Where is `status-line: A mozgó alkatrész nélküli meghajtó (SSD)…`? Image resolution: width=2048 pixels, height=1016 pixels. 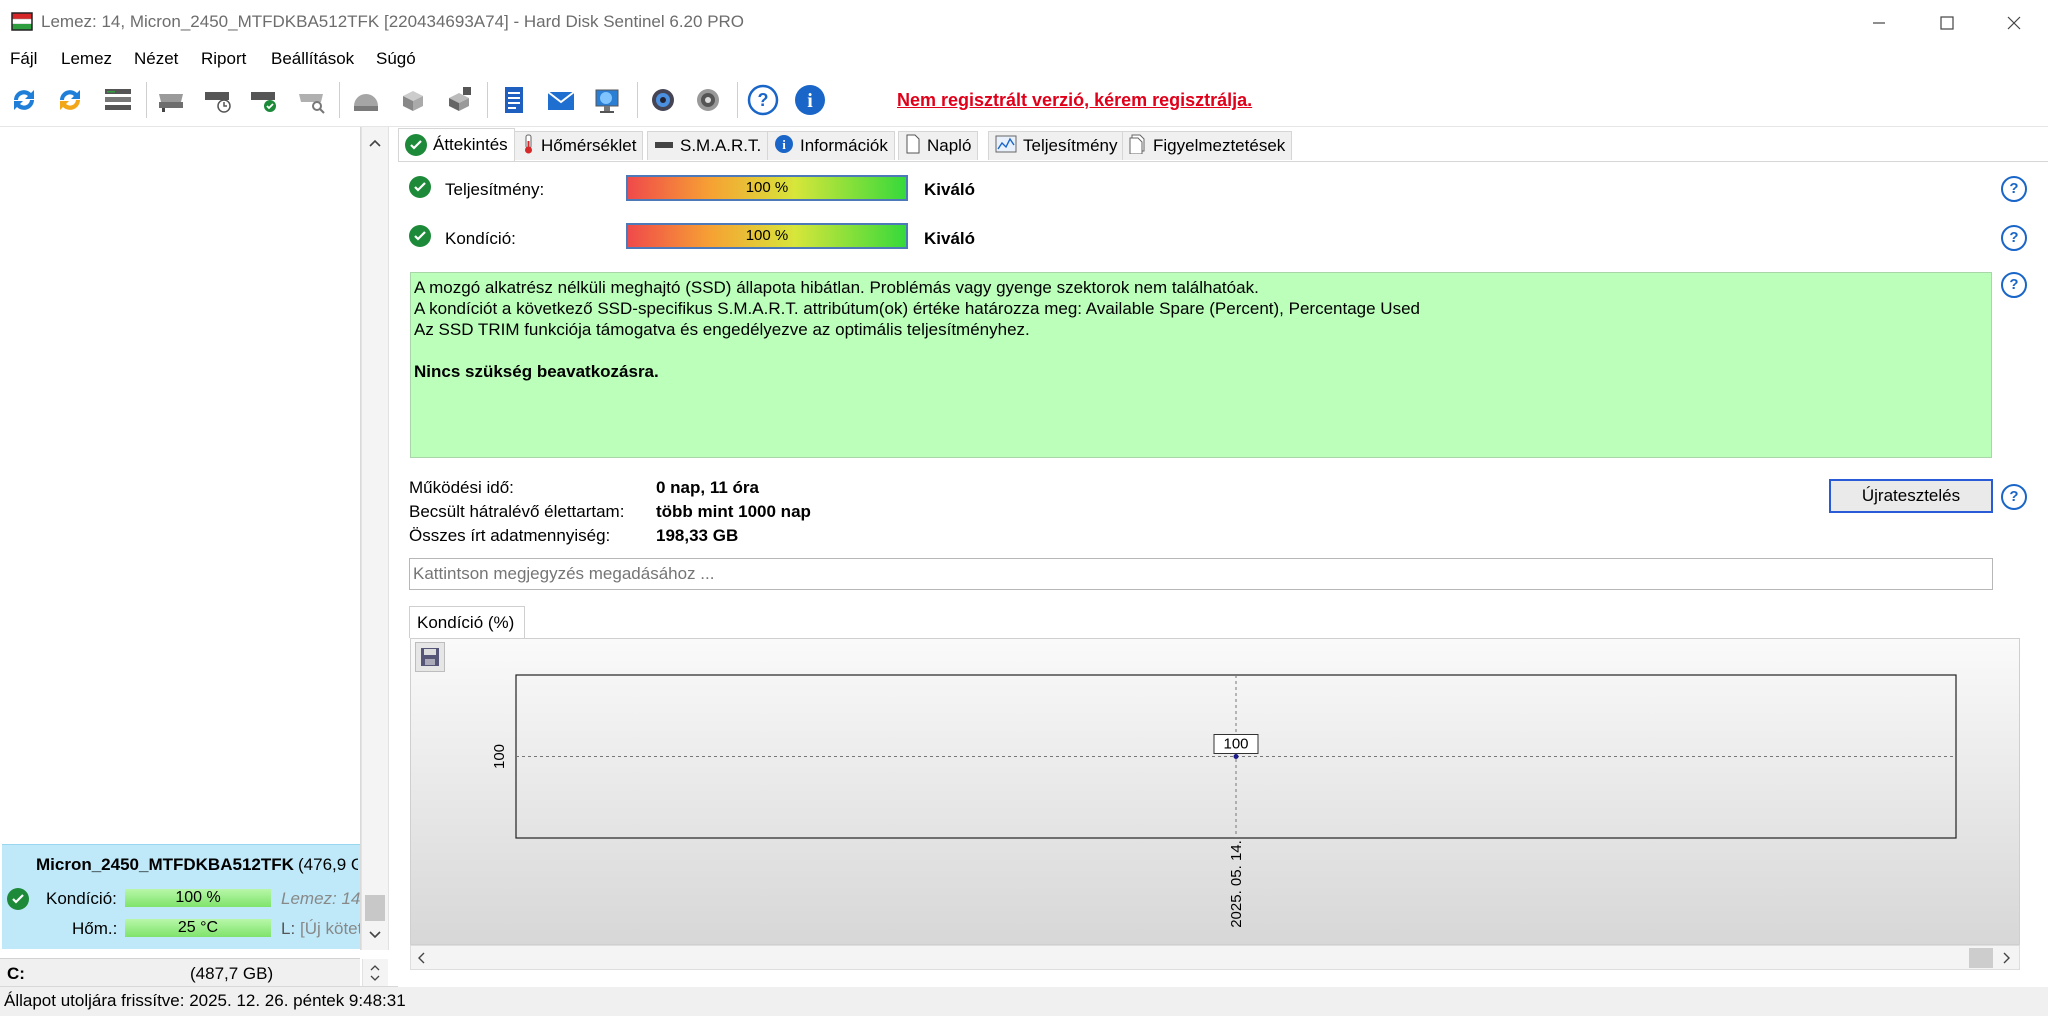
status-line: A mozgó alkatrész nélküli meghajtó (SSD)… is located at coordinates (836, 287).